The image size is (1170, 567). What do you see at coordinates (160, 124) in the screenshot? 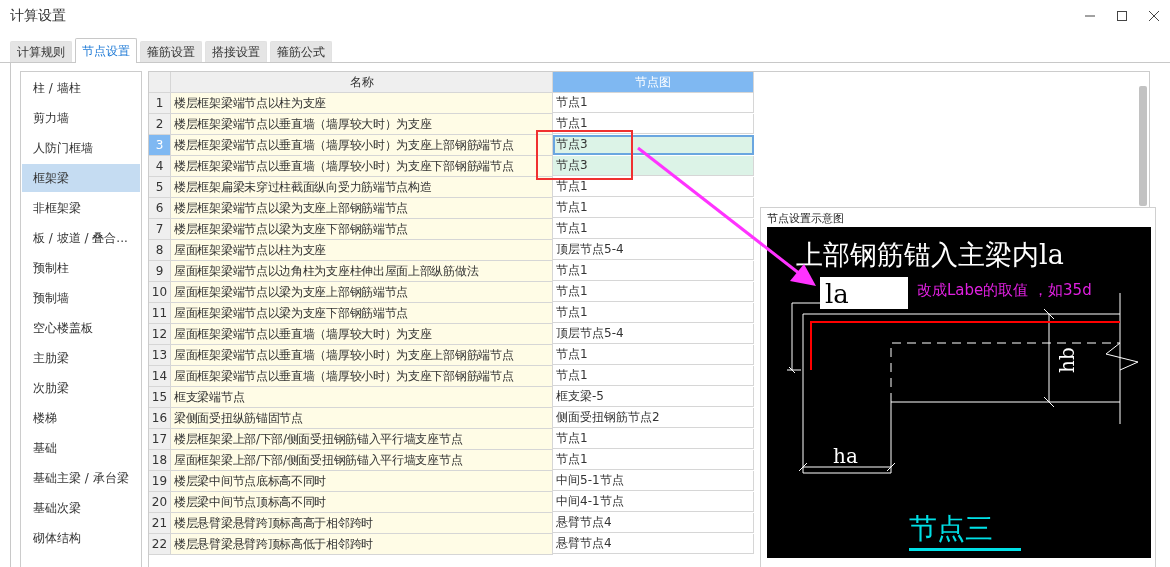
I see `row-number: 2` at bounding box center [160, 124].